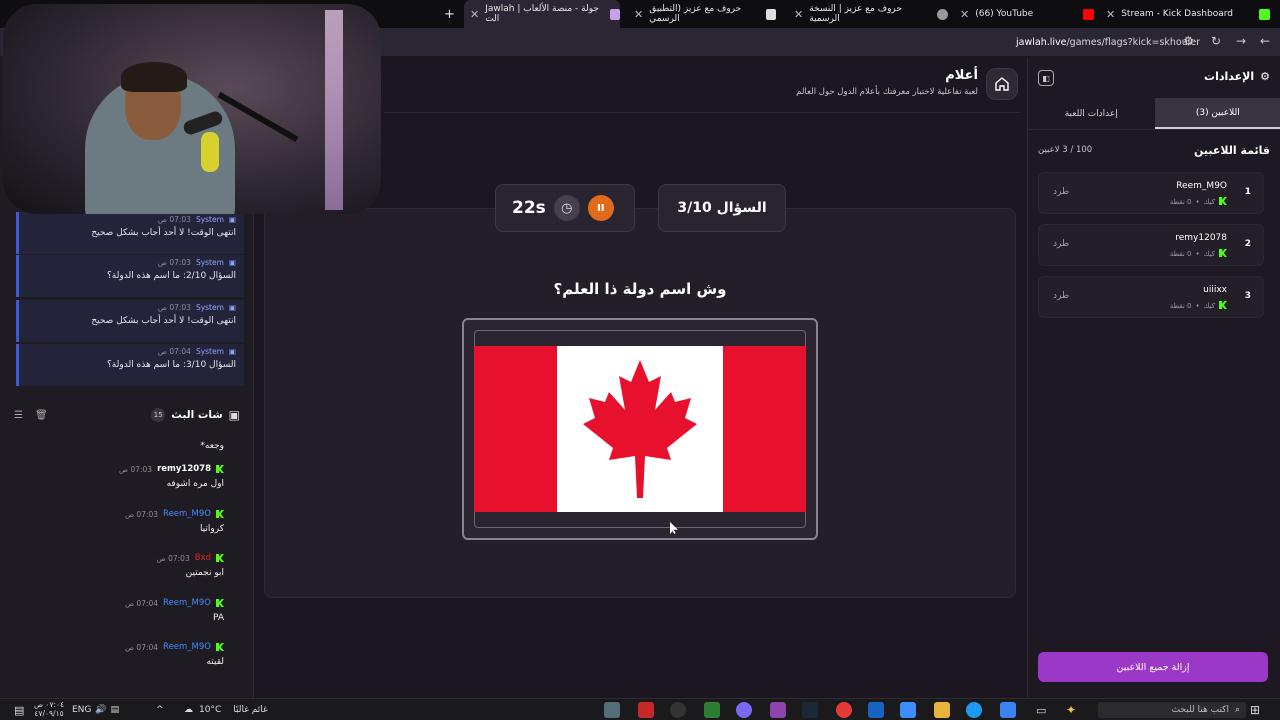  I want to click on language-indicator: ENG, so click(81, 710).